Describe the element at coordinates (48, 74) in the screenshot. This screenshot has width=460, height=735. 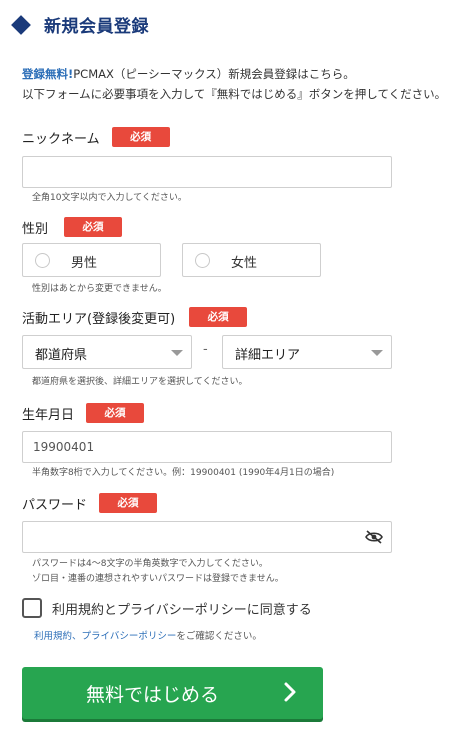
I see `intro-accent: 登録無料!` at that location.